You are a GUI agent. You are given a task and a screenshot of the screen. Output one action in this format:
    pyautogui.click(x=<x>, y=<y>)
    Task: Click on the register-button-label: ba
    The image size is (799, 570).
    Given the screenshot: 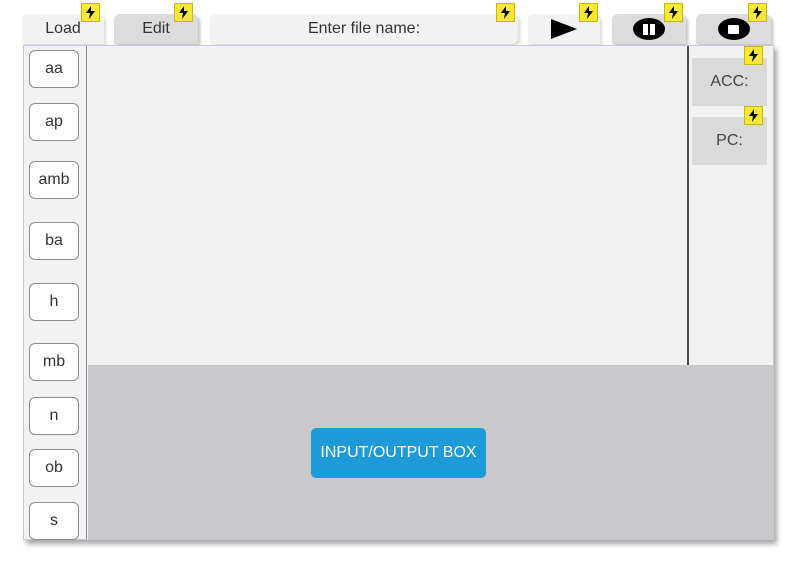 What is the action you would take?
    pyautogui.click(x=54, y=240)
    